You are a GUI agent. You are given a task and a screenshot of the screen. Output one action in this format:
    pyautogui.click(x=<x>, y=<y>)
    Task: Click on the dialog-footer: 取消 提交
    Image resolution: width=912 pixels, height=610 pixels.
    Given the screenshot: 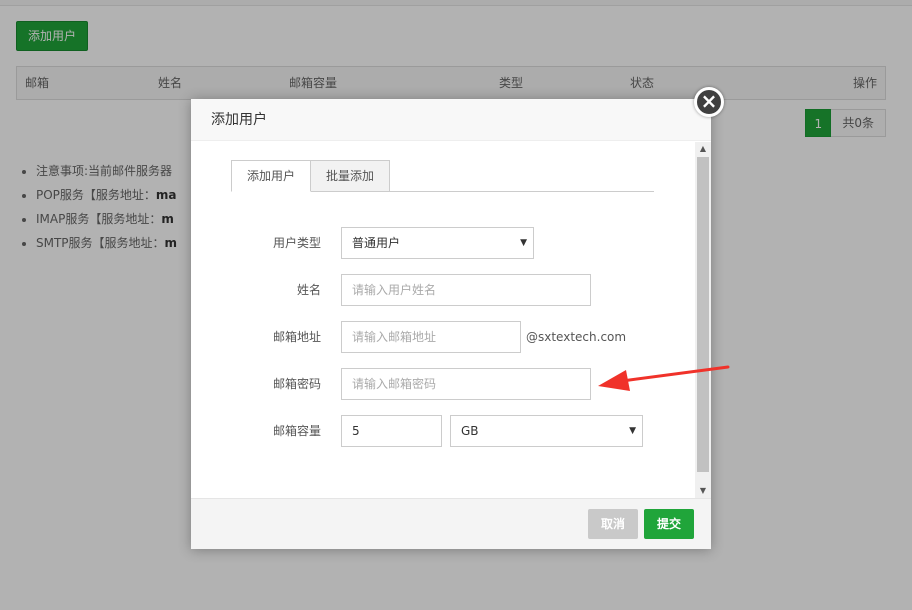 What is the action you would take?
    pyautogui.click(x=451, y=523)
    